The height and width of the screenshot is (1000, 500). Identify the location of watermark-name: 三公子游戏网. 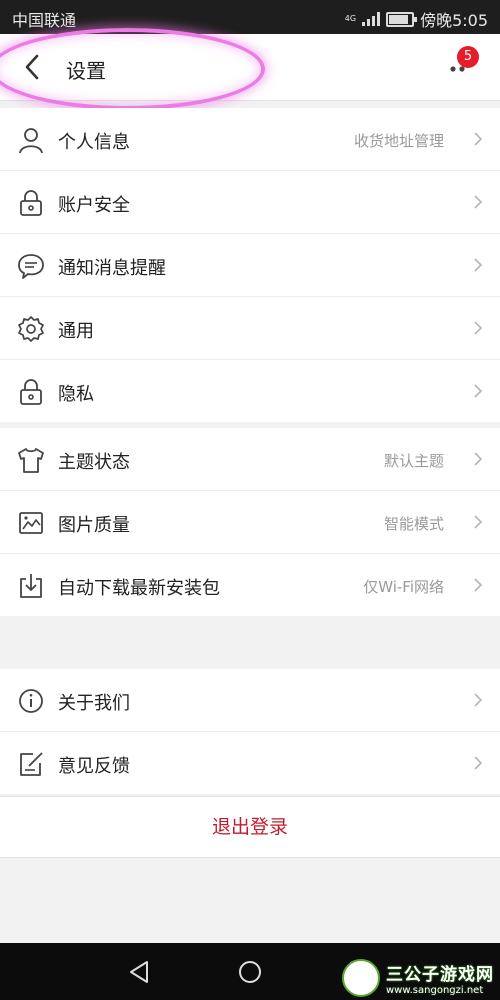
(440, 975).